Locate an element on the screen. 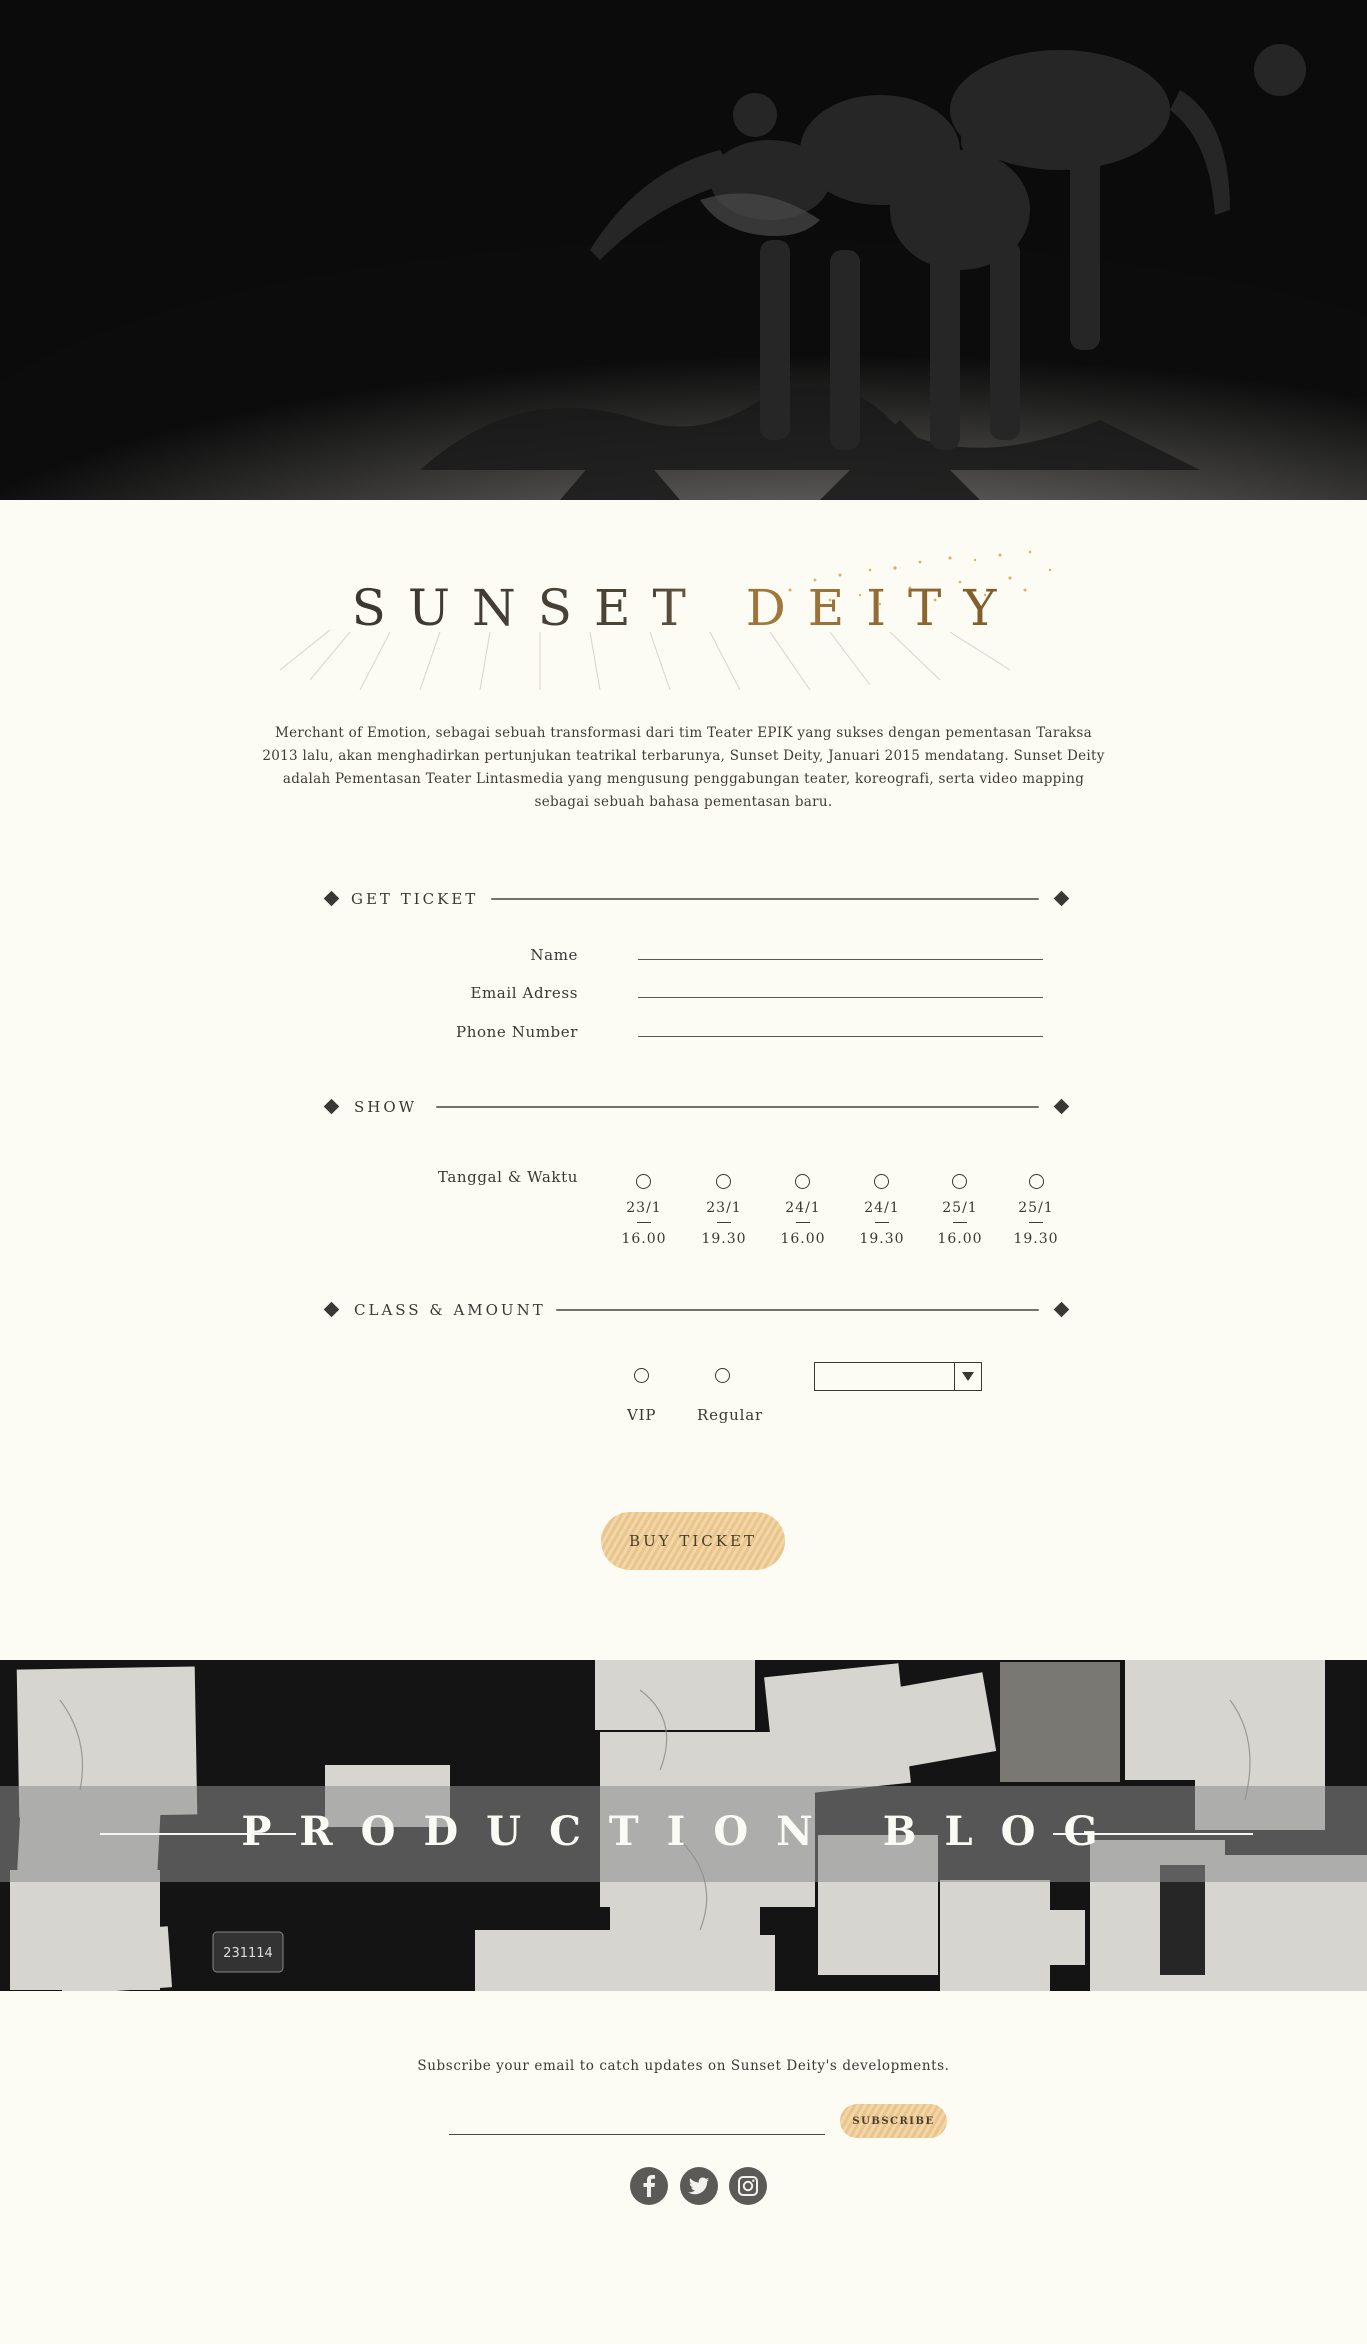  class-label-vip: VIP is located at coordinates (642, 1415).